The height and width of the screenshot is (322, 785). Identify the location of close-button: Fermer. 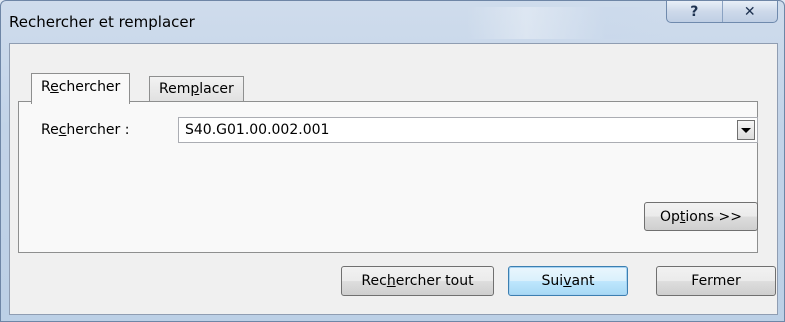
(716, 281).